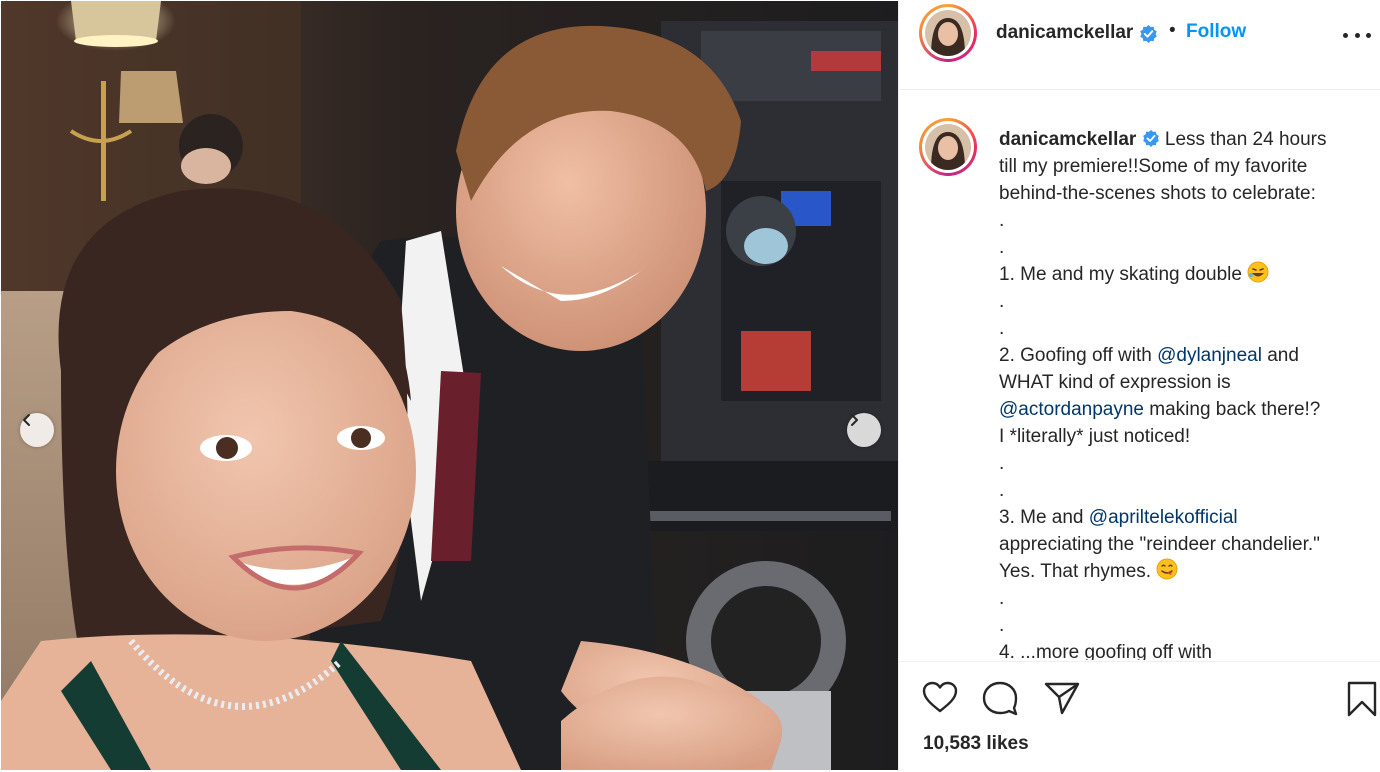  Describe the element at coordinates (1153, 166) in the screenshot. I see `caption-text: till my premiere!!Some of my favorite` at that location.